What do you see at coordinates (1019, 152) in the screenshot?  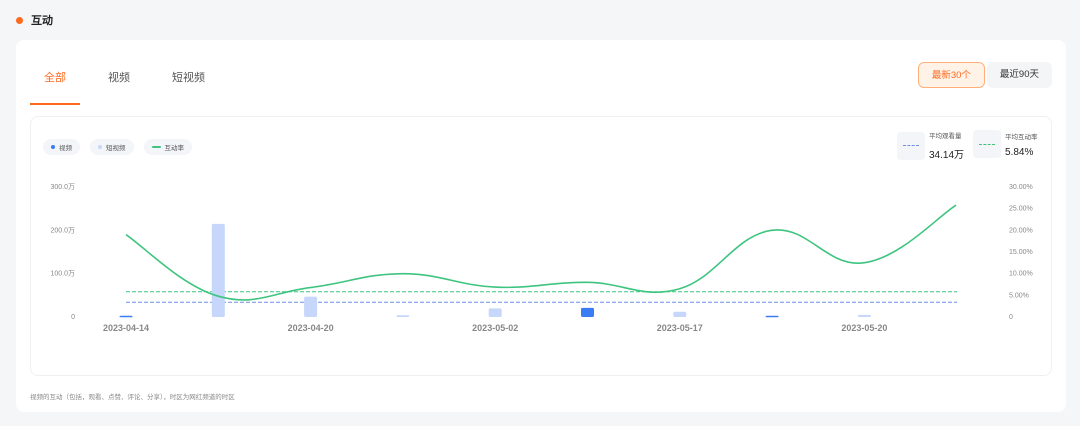 I see `avg-rate-value: 5.84%` at bounding box center [1019, 152].